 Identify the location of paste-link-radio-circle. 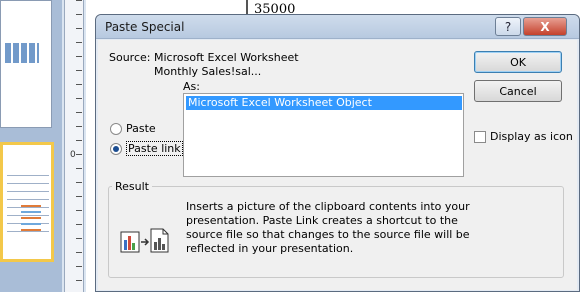
(116, 148).